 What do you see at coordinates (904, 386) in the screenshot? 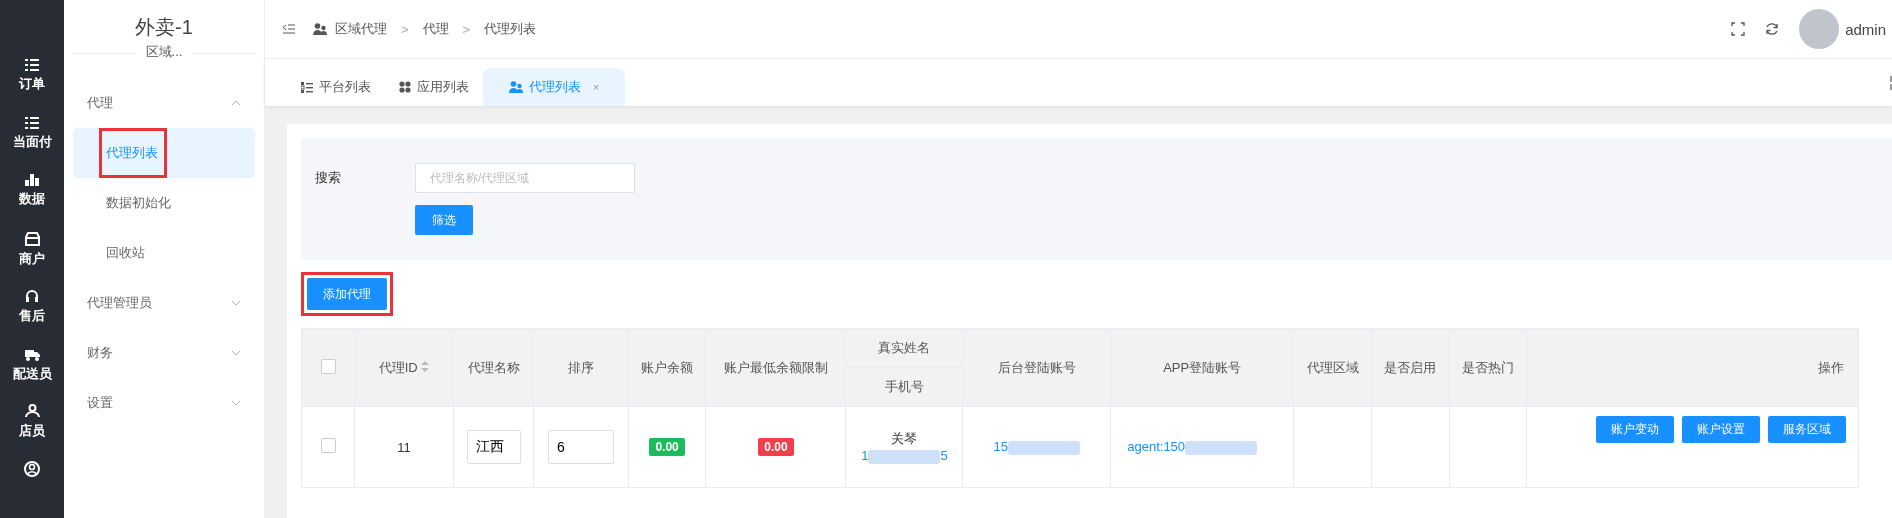
I see `column-header: 手机号` at bounding box center [904, 386].